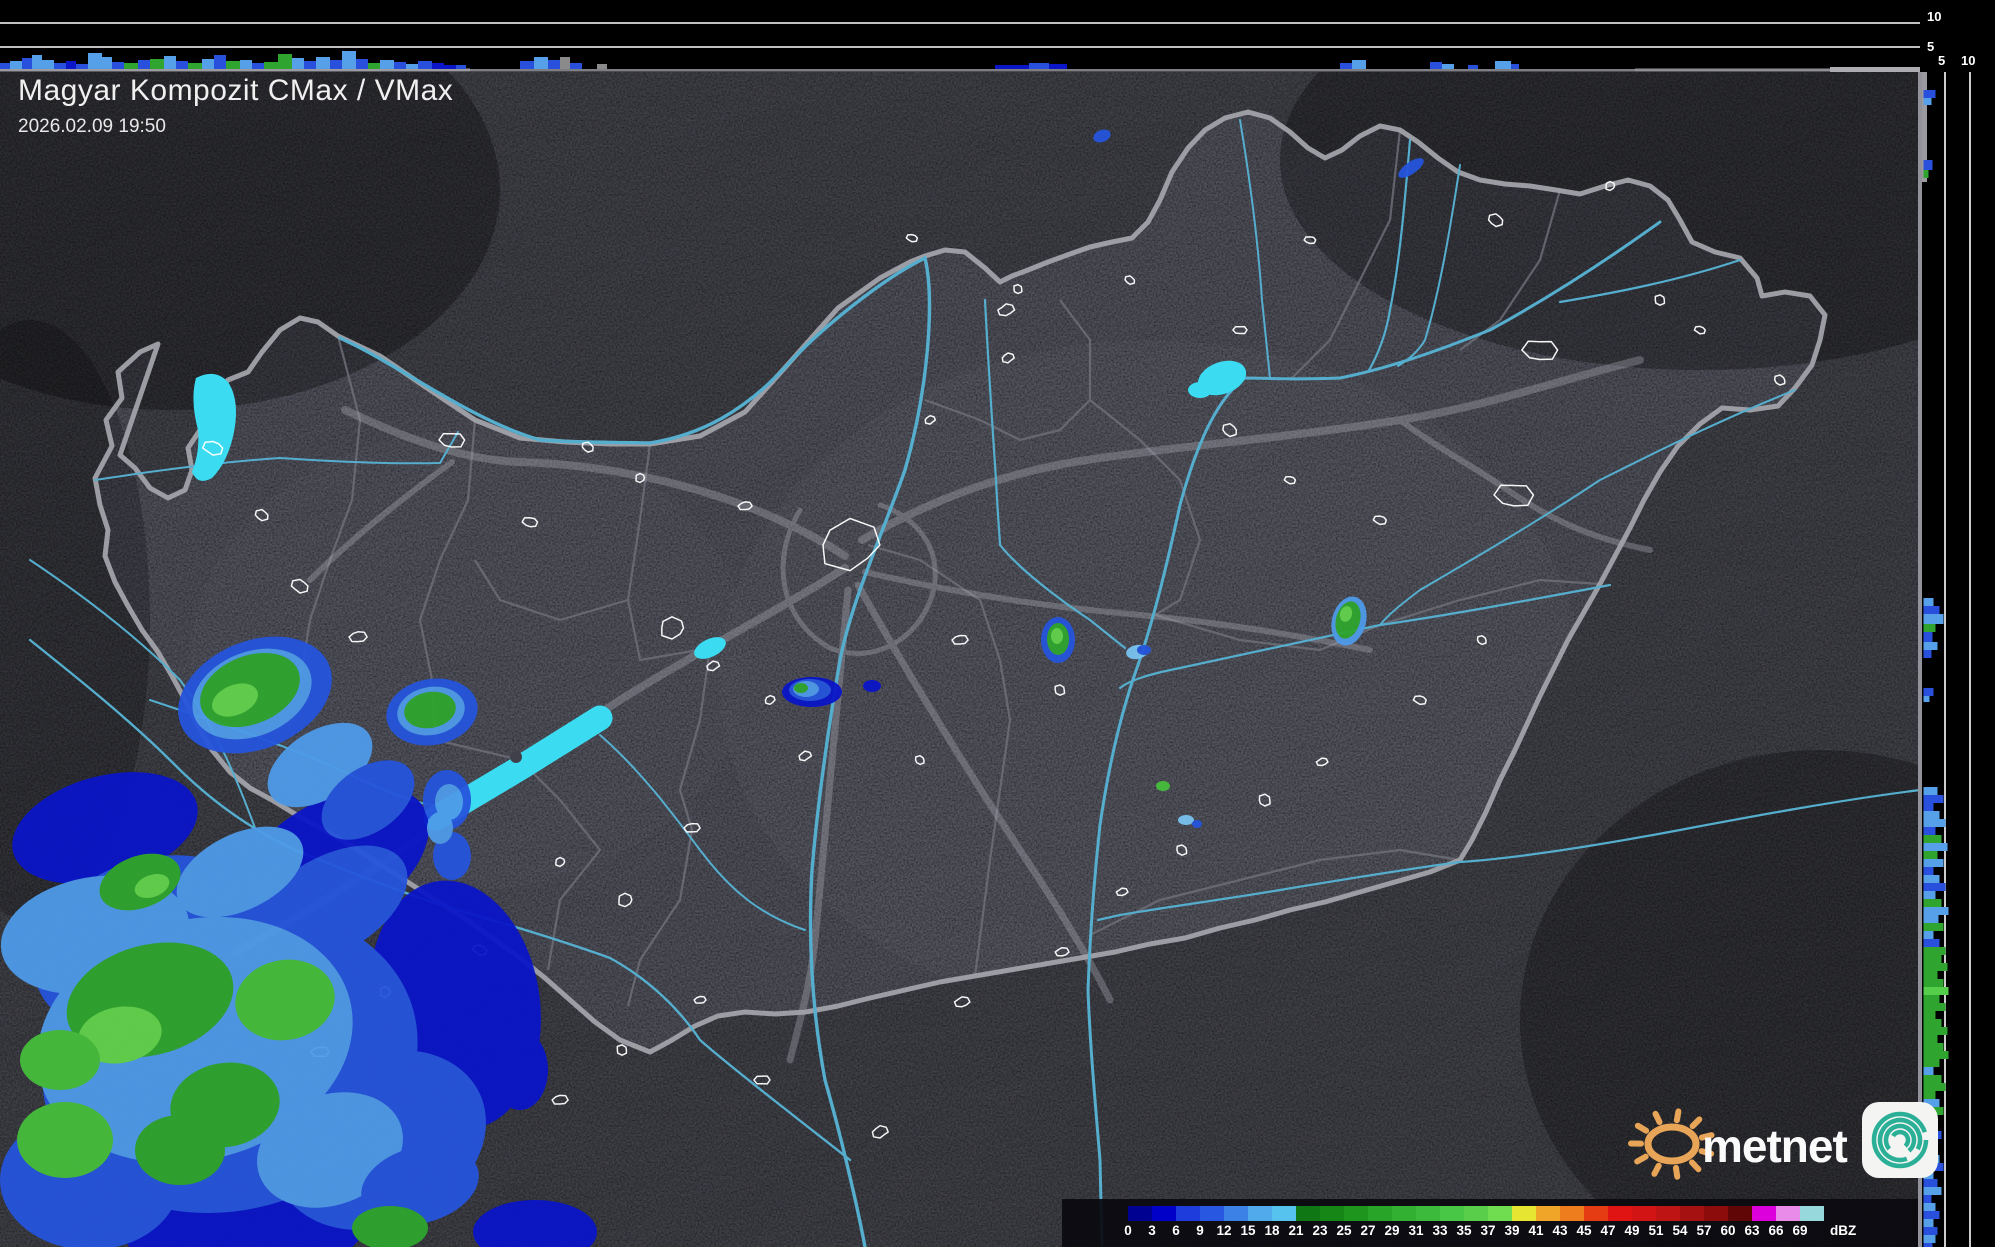 The width and height of the screenshot is (1995, 1247). What do you see at coordinates (1488, 1230) in the screenshot?
I see `dbz-tick-label: 37` at bounding box center [1488, 1230].